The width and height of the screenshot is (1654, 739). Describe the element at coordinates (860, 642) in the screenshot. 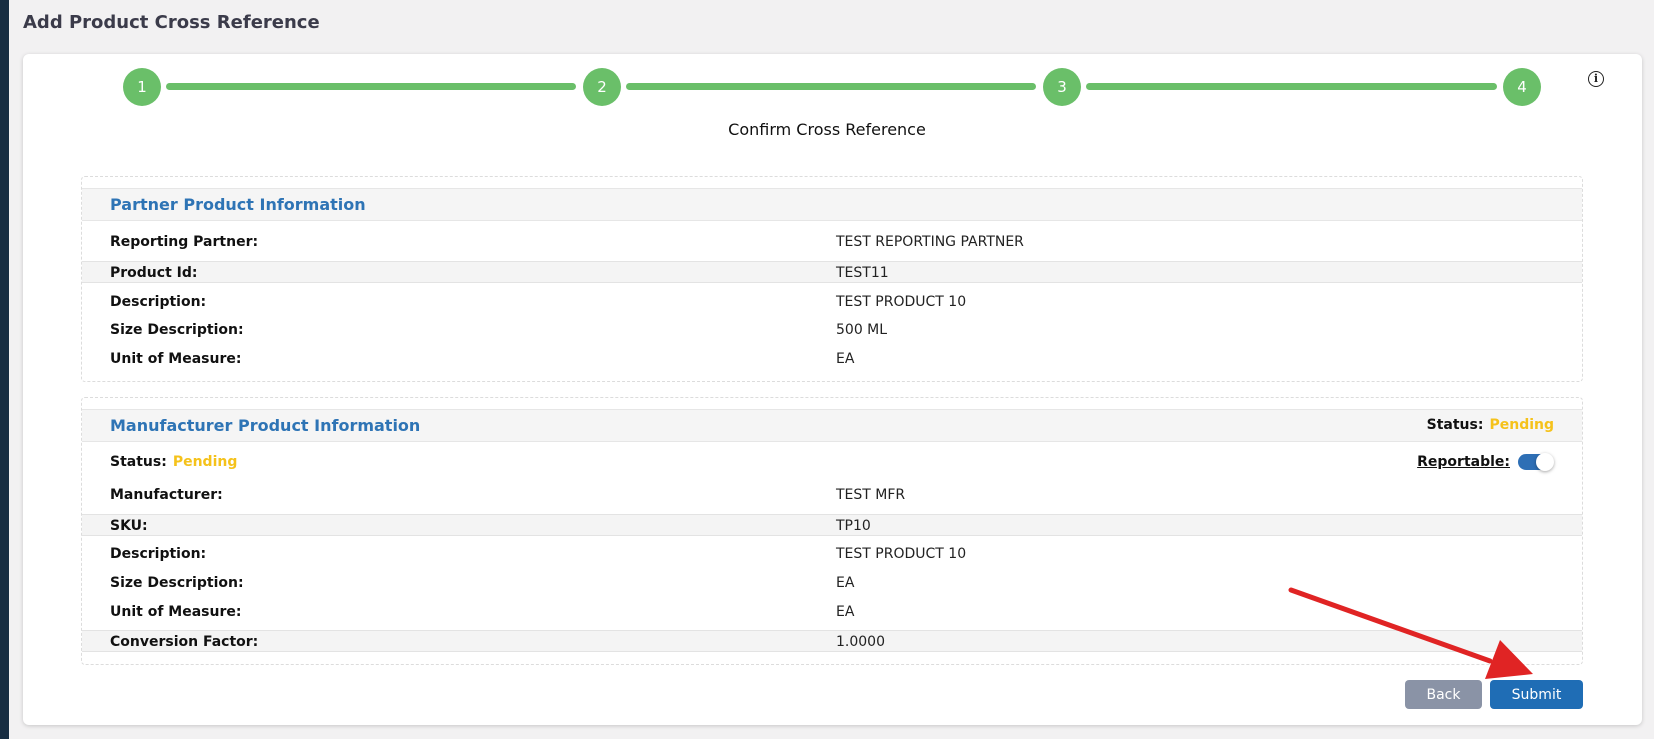

I see `conversion-factor-value: 1.0000` at that location.